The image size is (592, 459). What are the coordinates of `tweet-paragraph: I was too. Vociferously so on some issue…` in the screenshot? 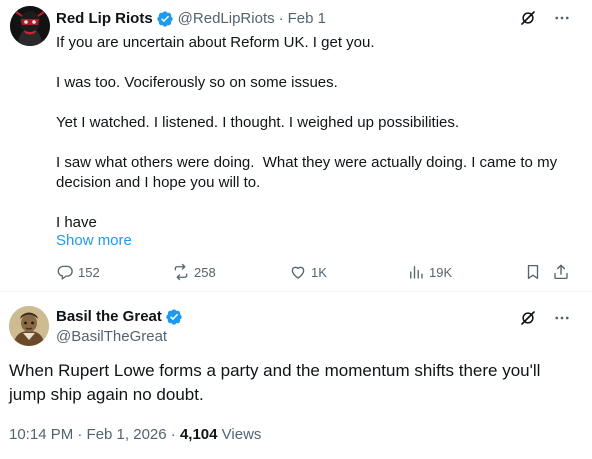 It's located at (197, 82).